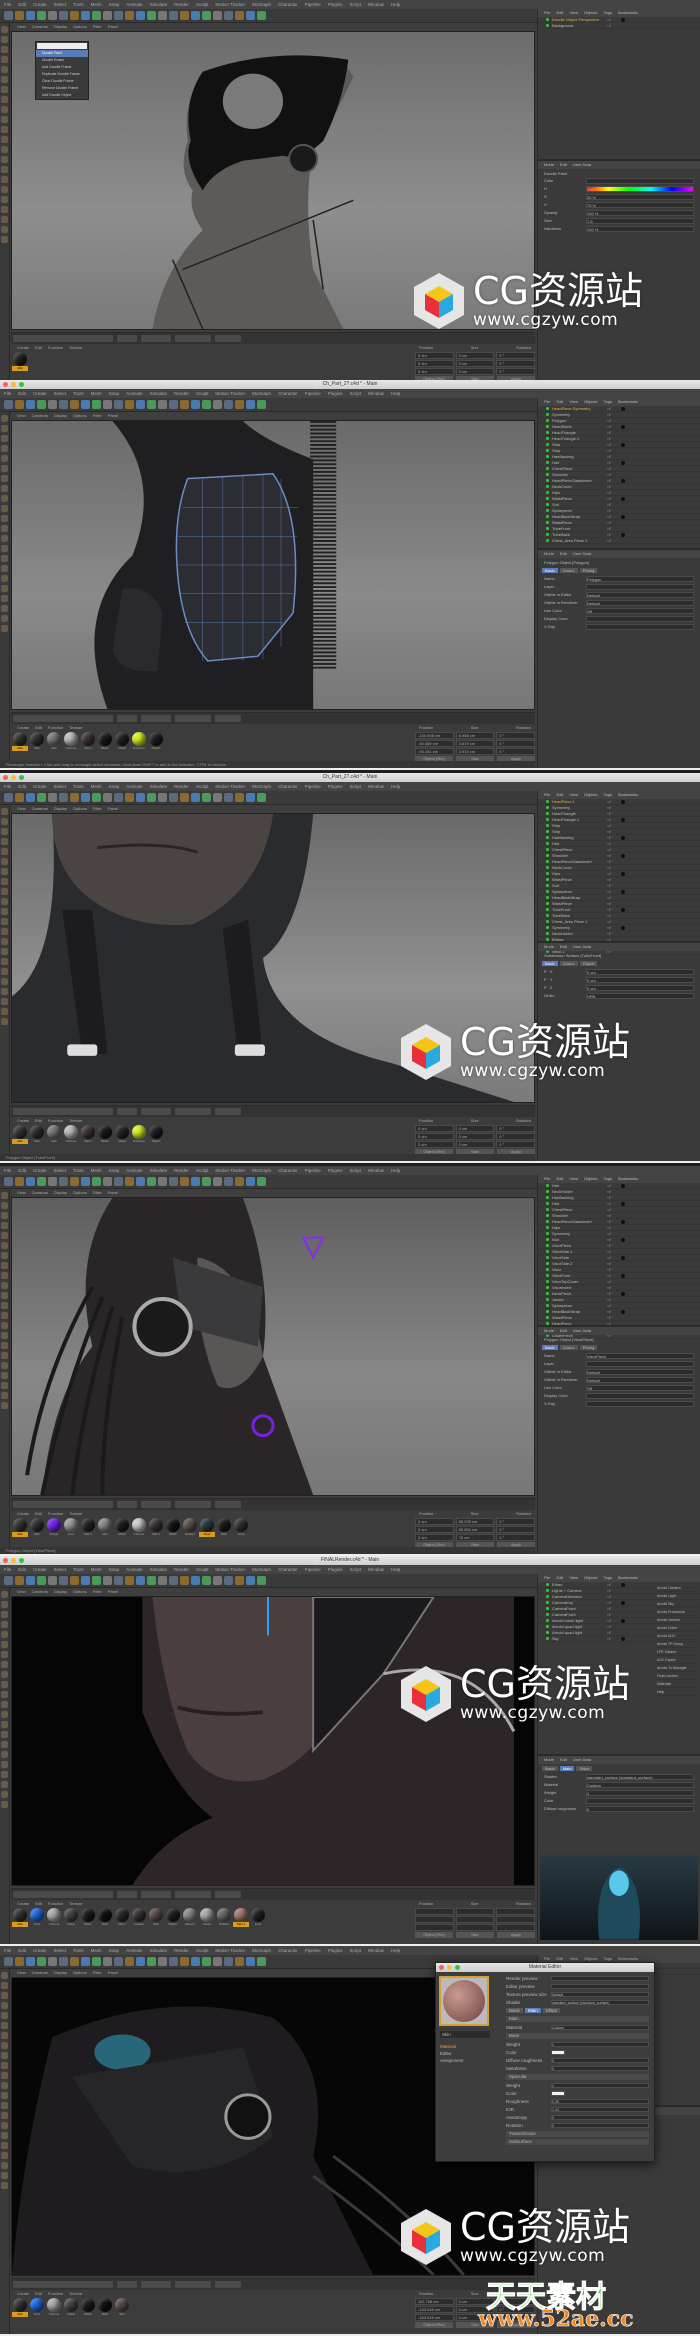  Describe the element at coordinates (288, 786) in the screenshot. I see `menu-character: Character` at that location.